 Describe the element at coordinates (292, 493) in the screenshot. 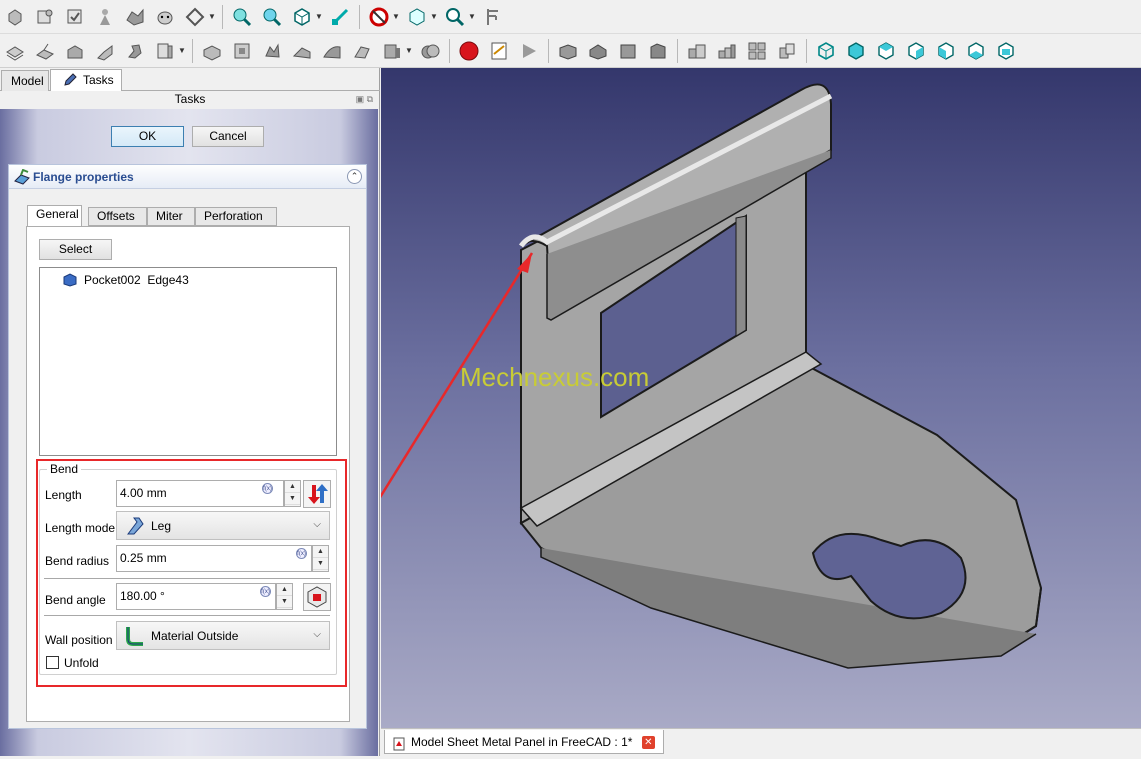

I see `length-stepper: ▲ ▼` at that location.